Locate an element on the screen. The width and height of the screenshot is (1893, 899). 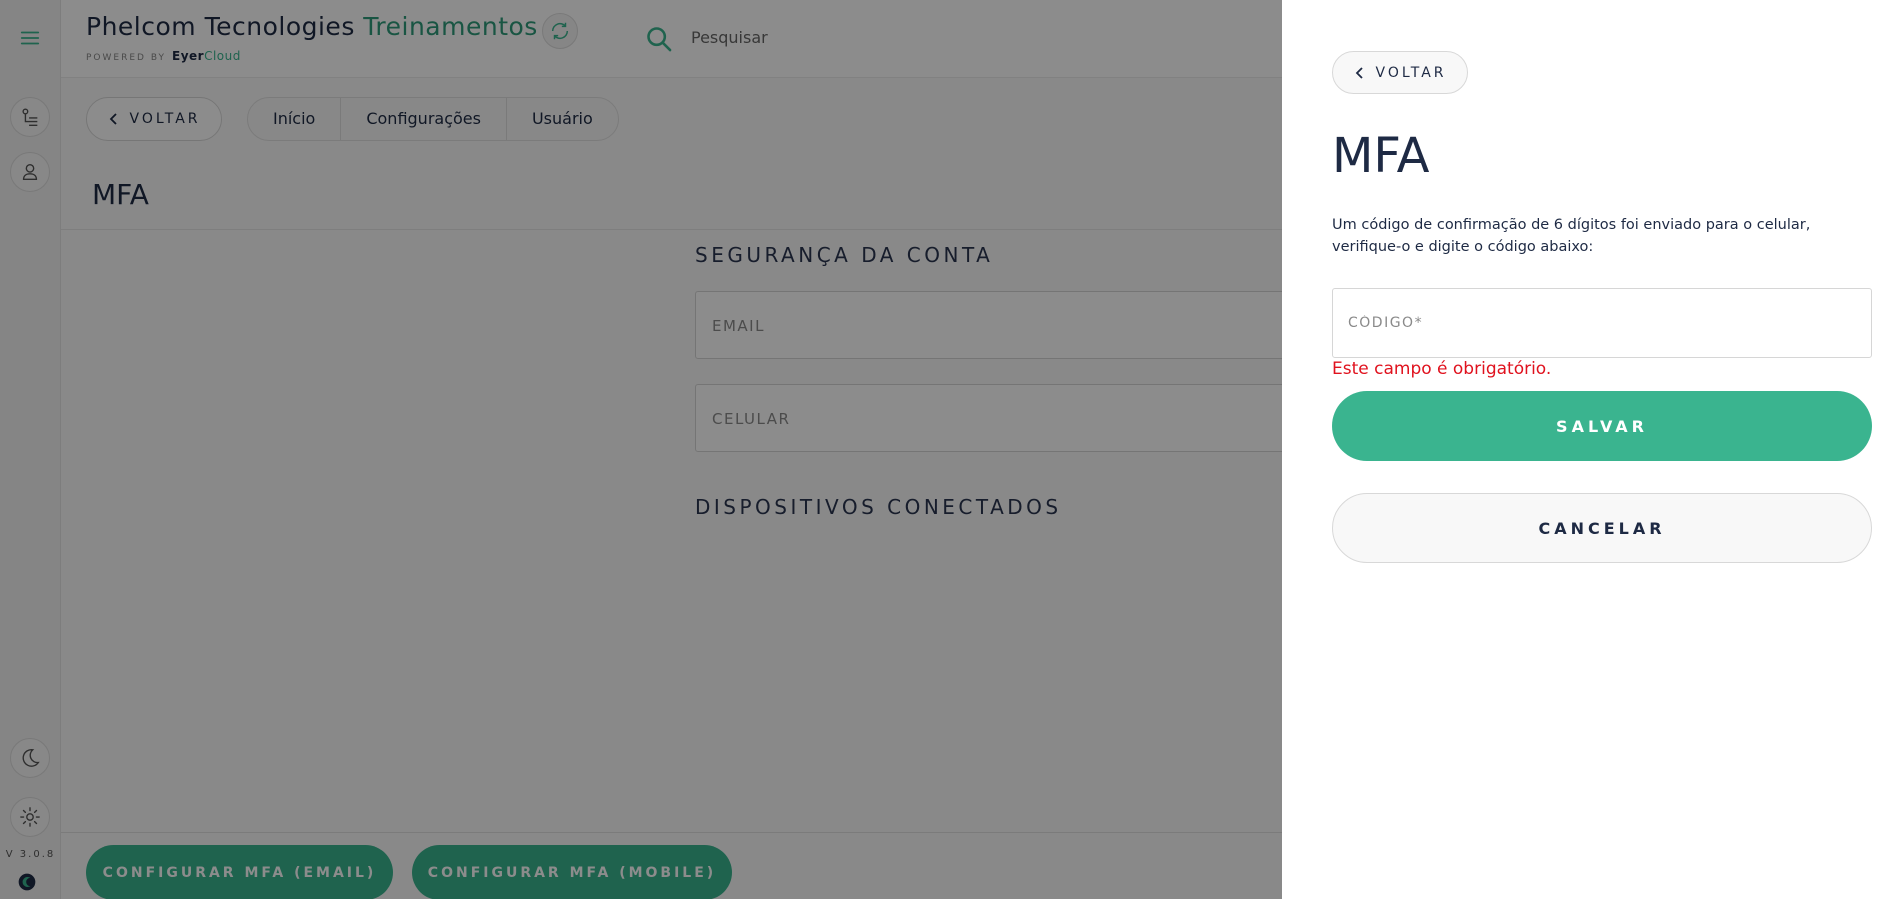
code-input is located at coordinates (1602, 323).